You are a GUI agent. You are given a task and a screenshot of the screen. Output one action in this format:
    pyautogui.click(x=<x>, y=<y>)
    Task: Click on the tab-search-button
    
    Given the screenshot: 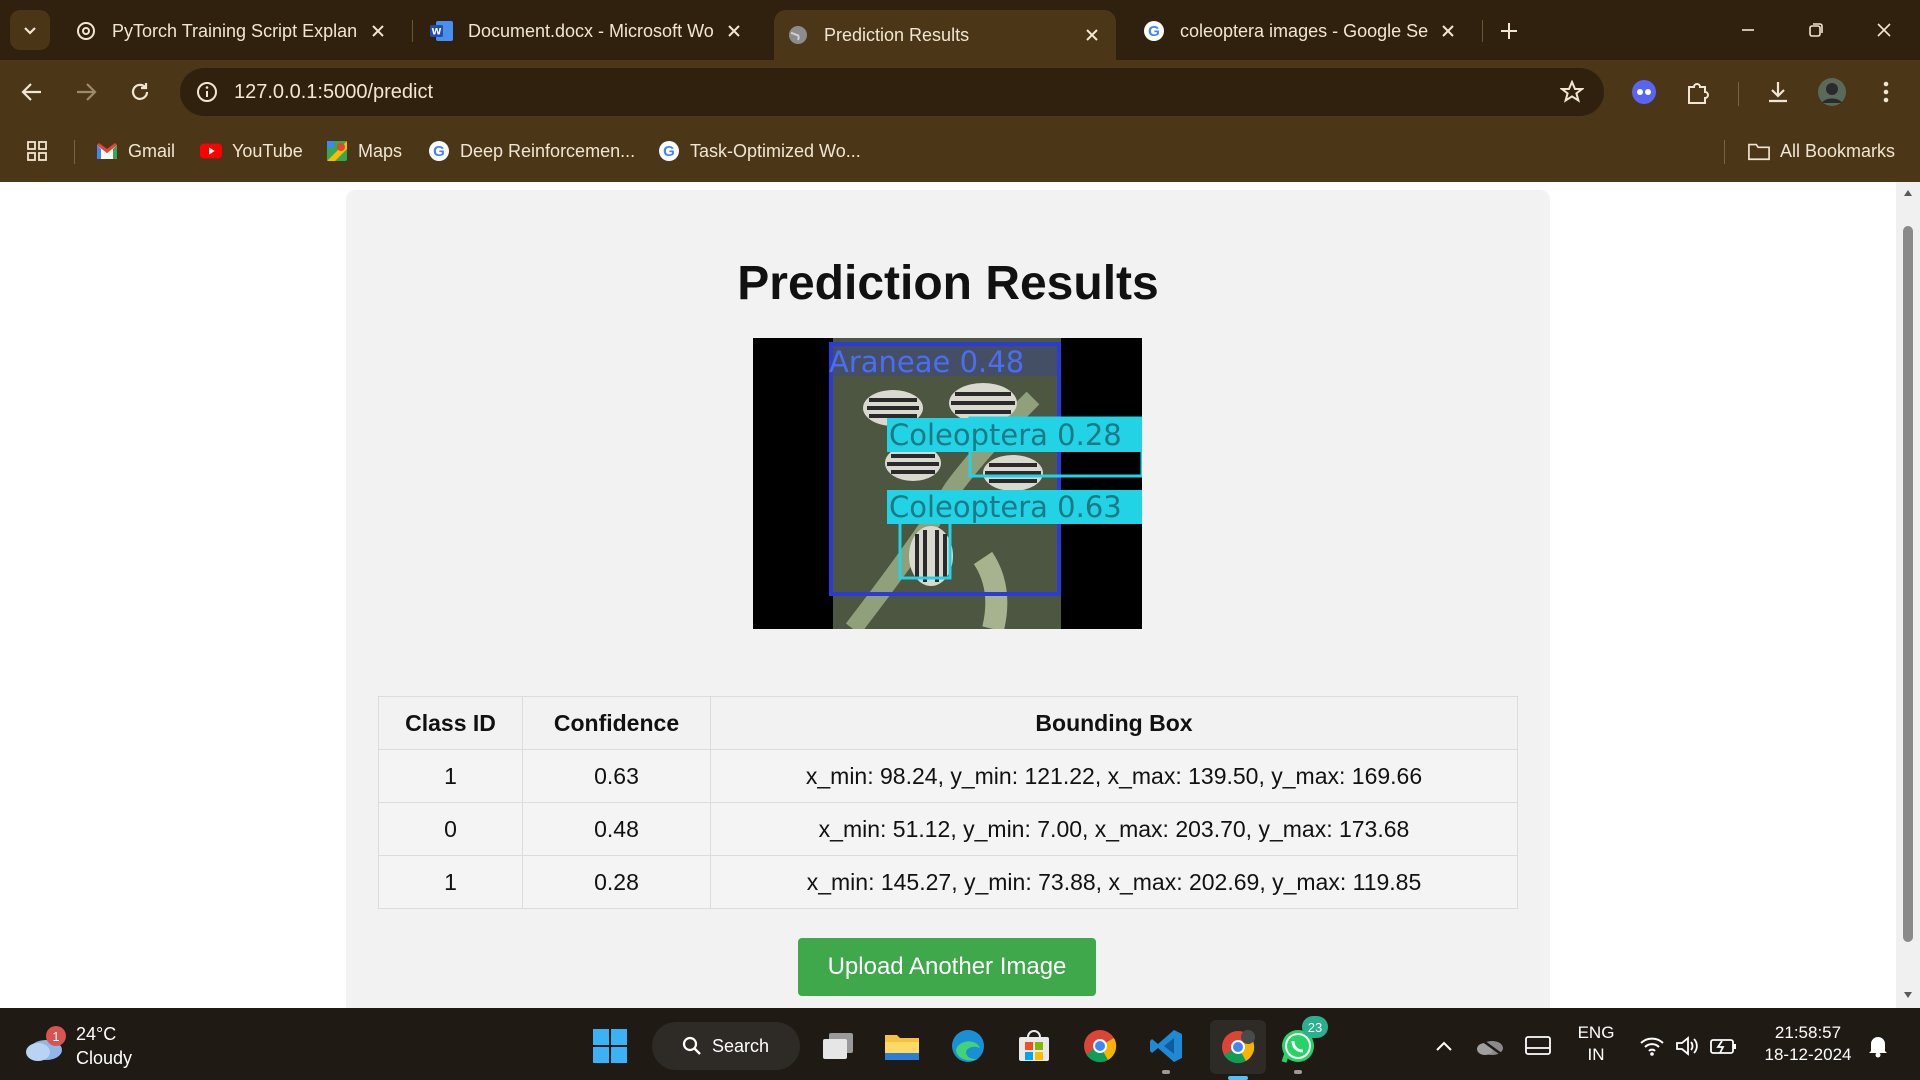 What is the action you would take?
    pyautogui.click(x=30, y=30)
    